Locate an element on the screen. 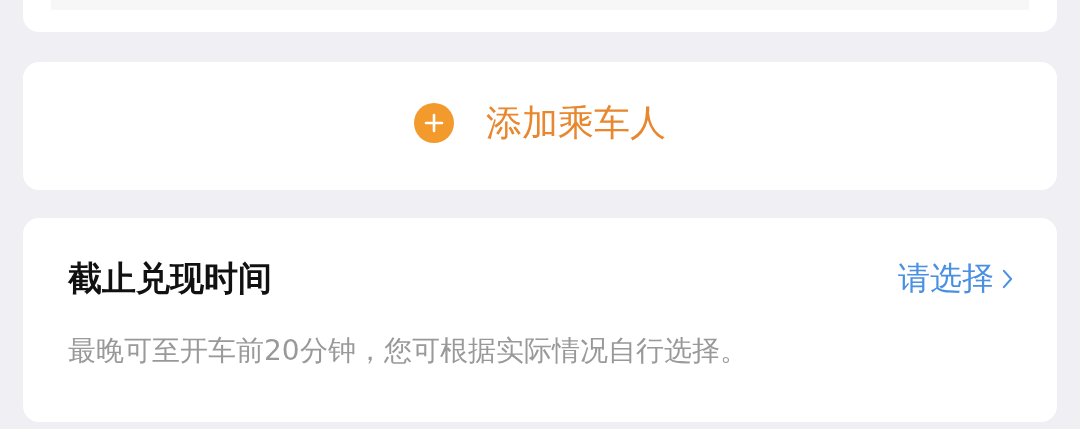 This screenshot has width=1080, height=429. select-link: 请选择 is located at coordinates (955, 279).